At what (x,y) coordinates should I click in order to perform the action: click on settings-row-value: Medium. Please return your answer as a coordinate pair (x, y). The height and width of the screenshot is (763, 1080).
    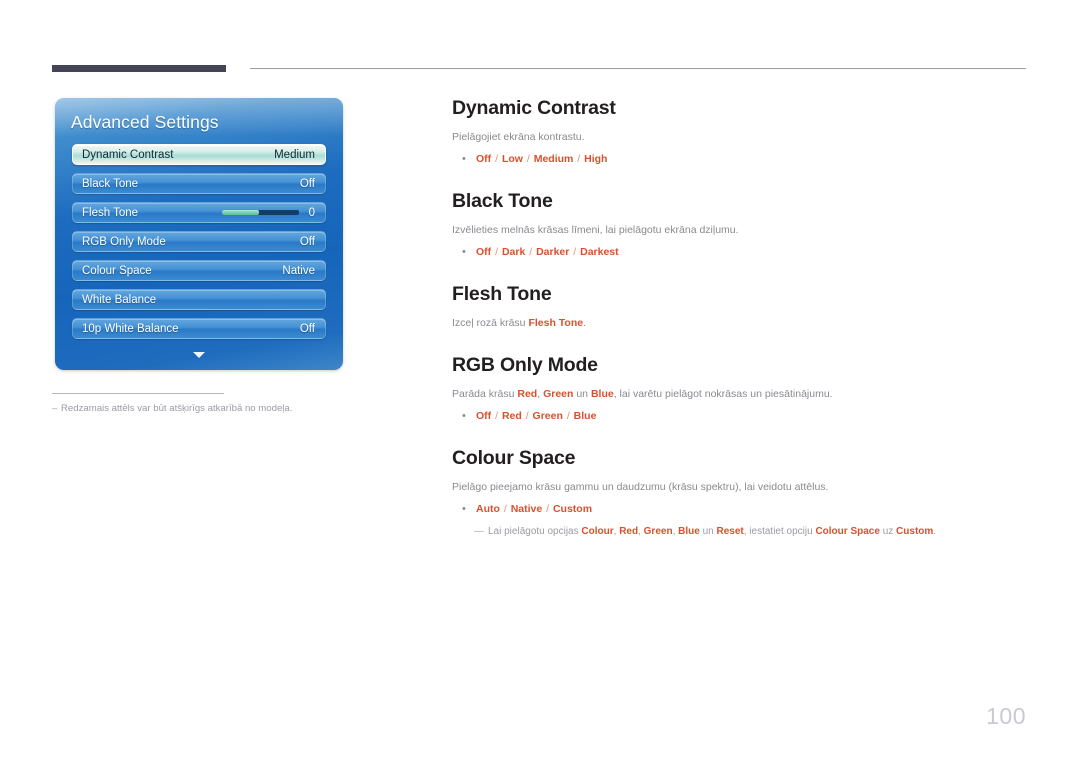
    Looking at the image, I should click on (294, 154).